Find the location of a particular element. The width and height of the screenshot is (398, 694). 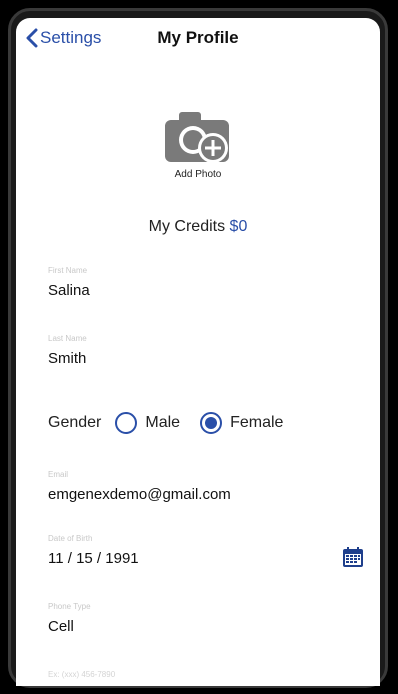

credits-row: My Credits $0 is located at coordinates (198, 227).